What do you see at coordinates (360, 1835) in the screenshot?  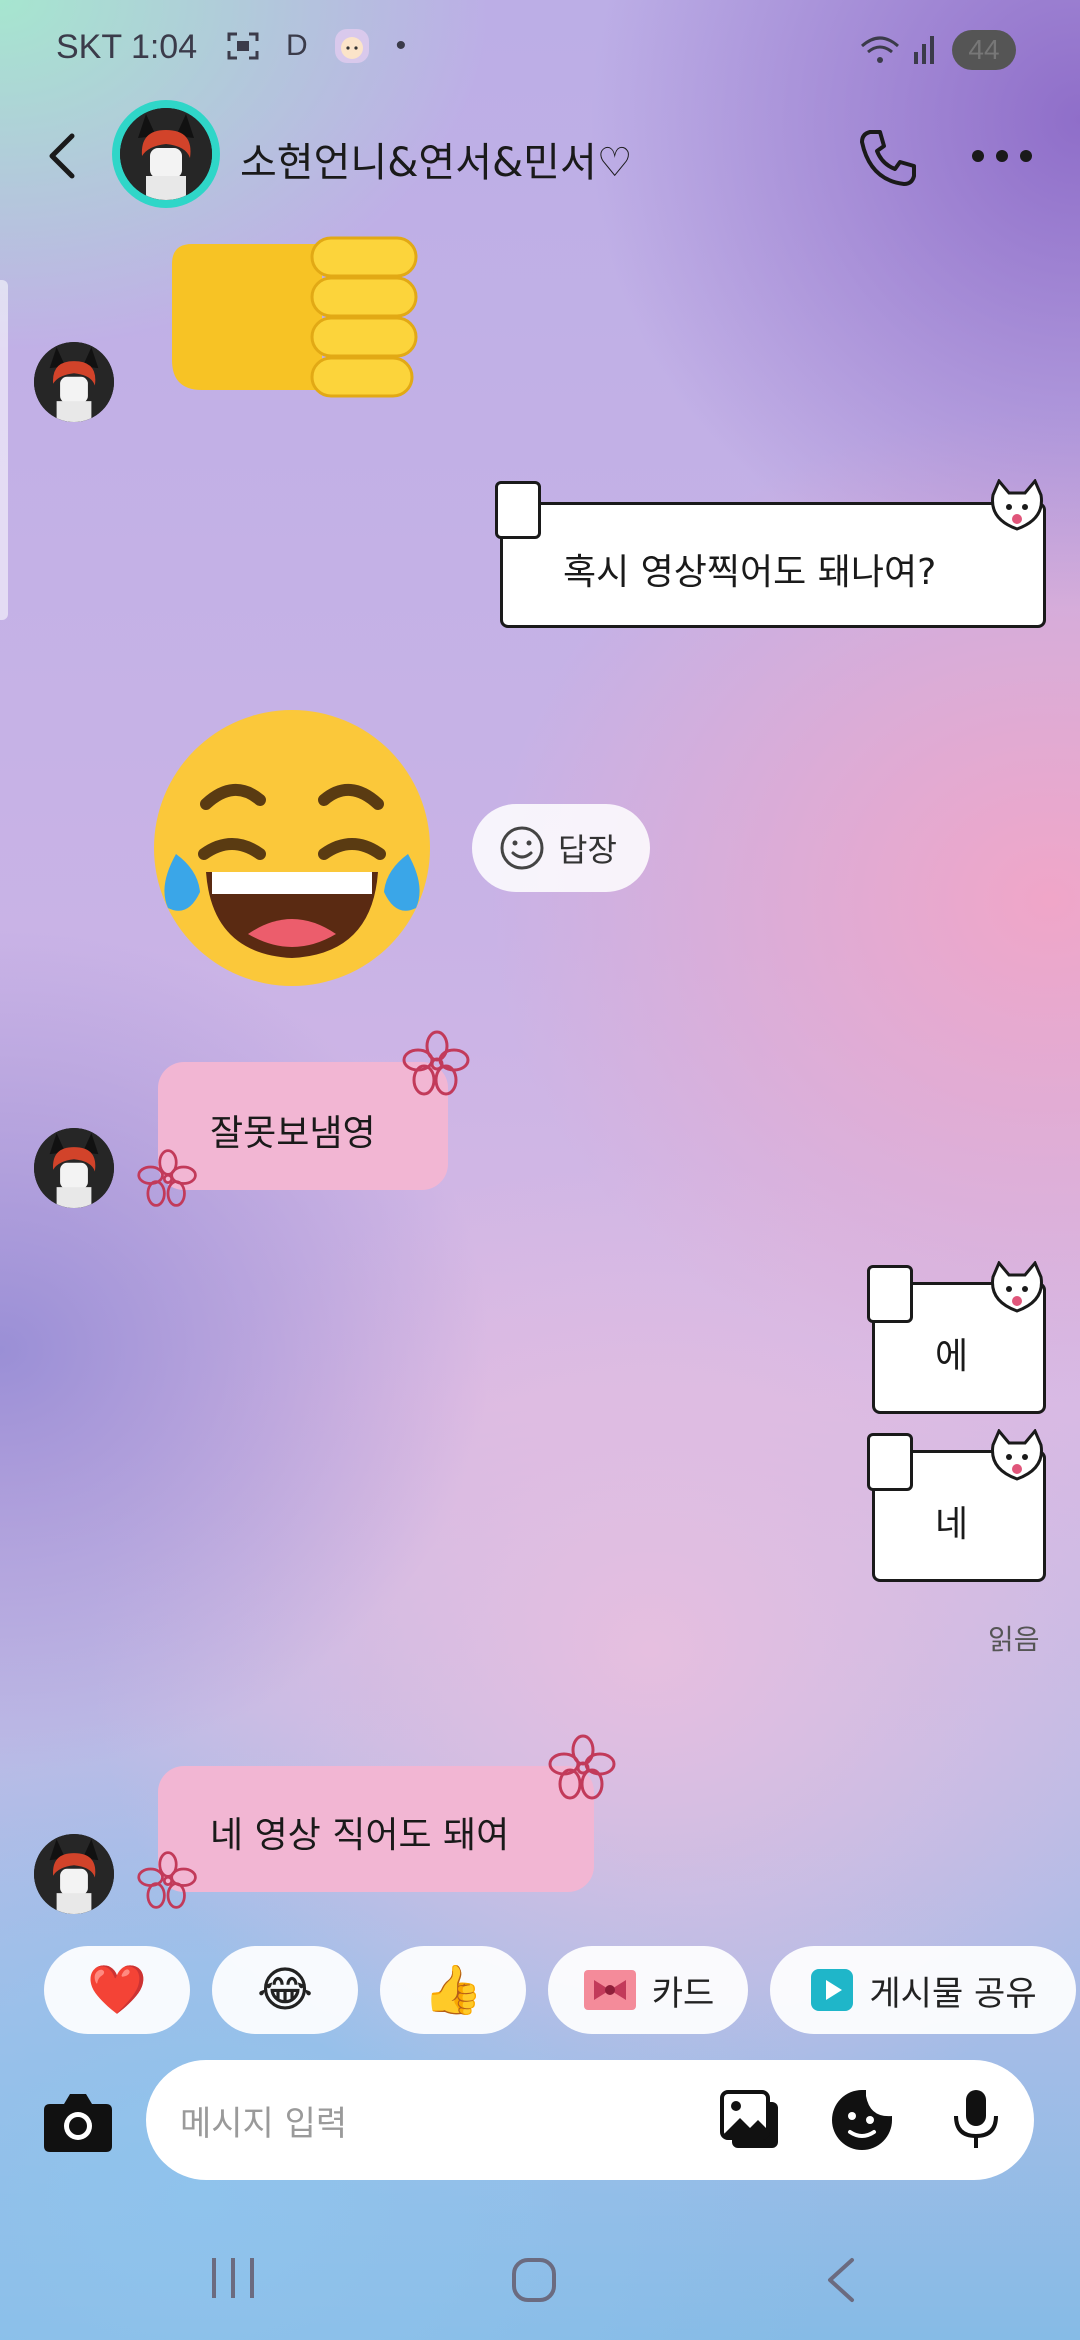 I see `message-text: 네 영상 직어도 돼여` at bounding box center [360, 1835].